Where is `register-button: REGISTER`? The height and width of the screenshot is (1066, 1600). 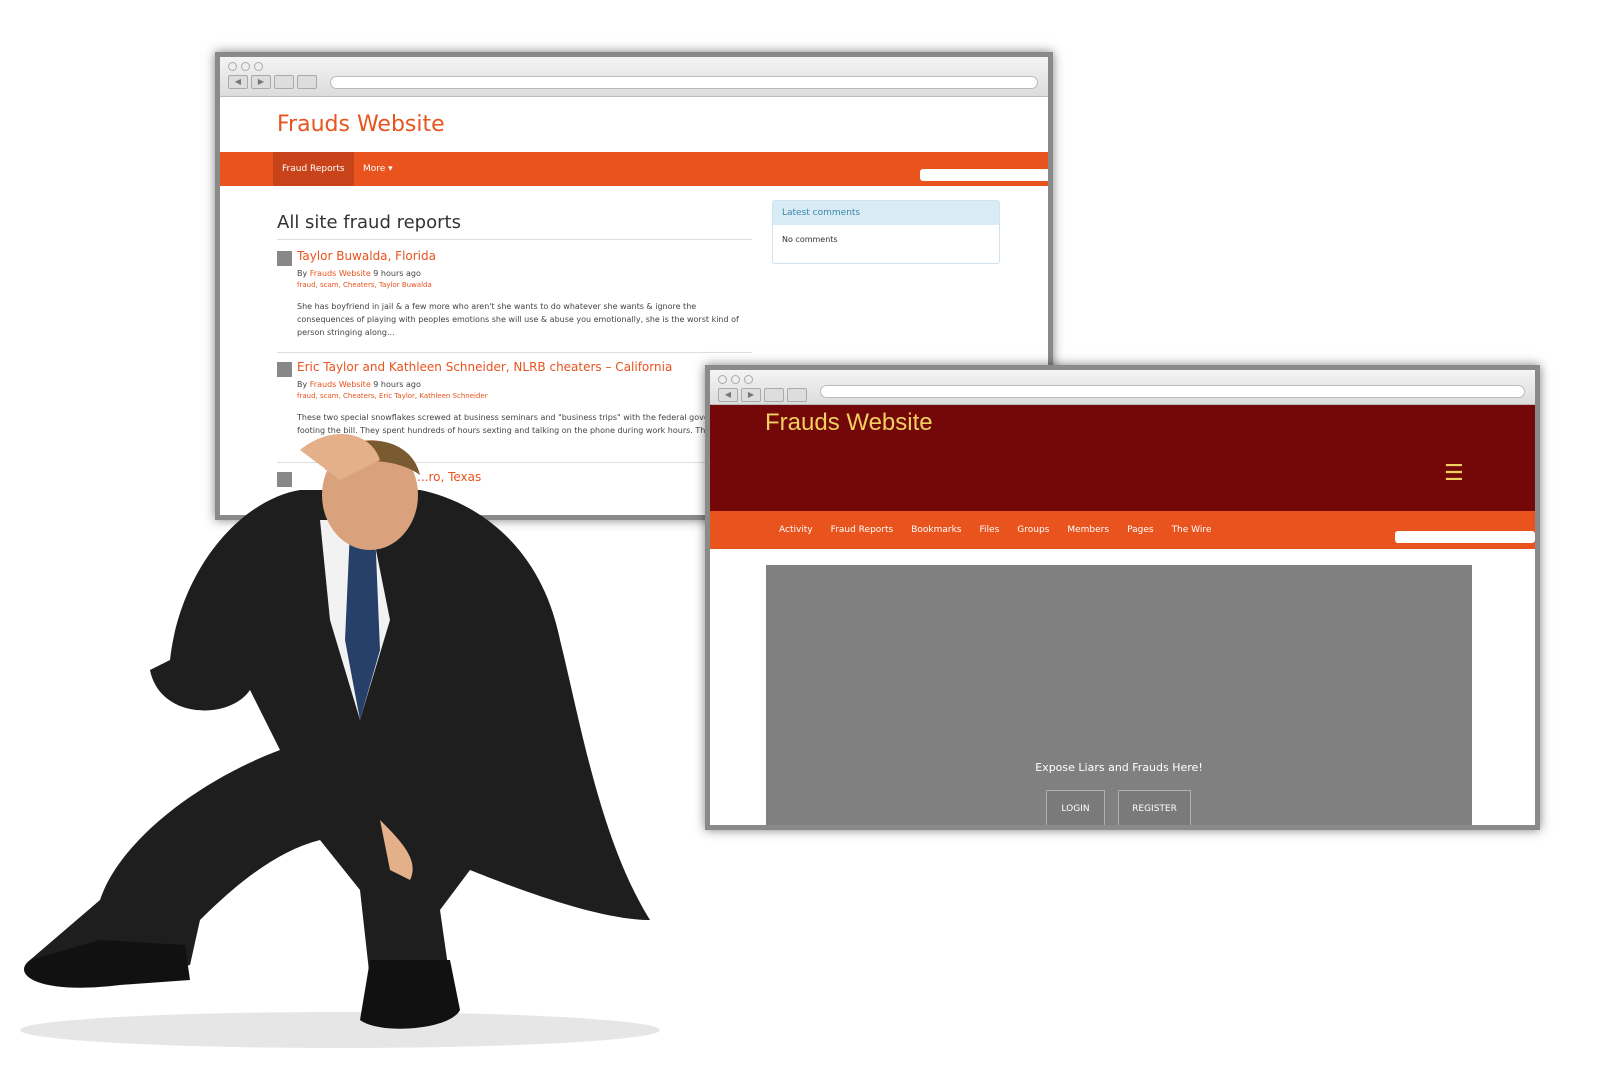 register-button: REGISTER is located at coordinates (1154, 807).